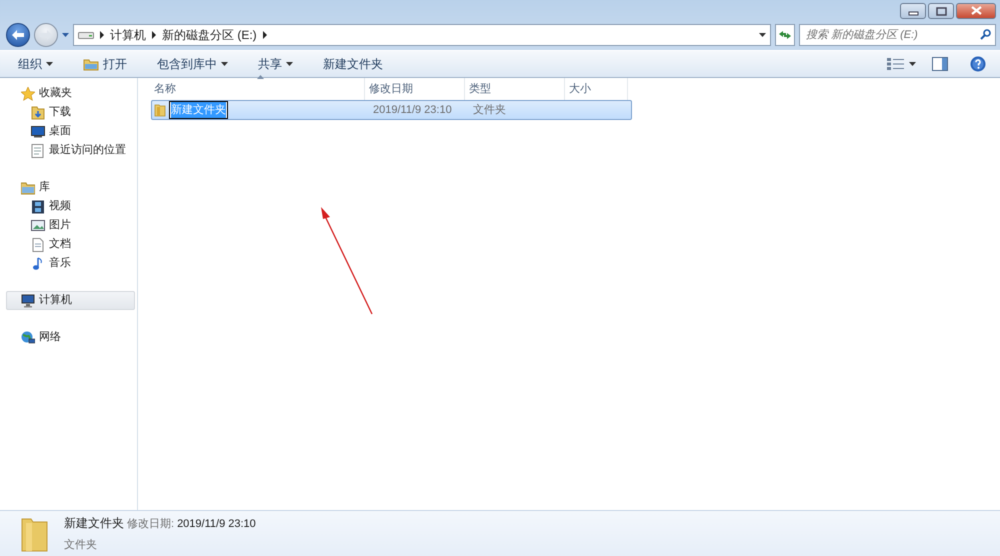 Image resolution: width=1000 pixels, height=556 pixels. What do you see at coordinates (209, 35) in the screenshot?
I see `breadcrumb: 新的磁盘分区 (E:)` at bounding box center [209, 35].